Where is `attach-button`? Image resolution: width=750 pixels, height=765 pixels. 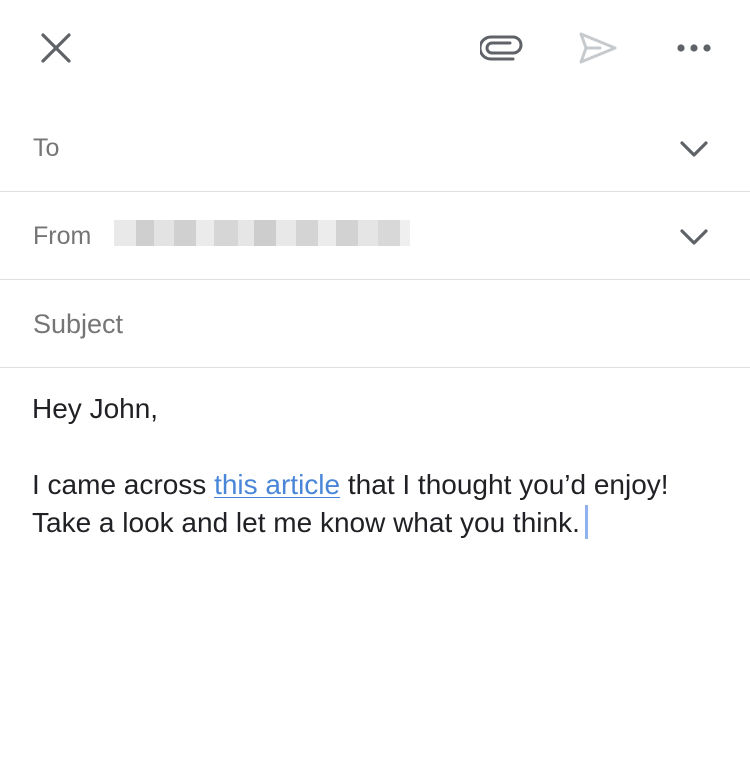 attach-button is located at coordinates (502, 48).